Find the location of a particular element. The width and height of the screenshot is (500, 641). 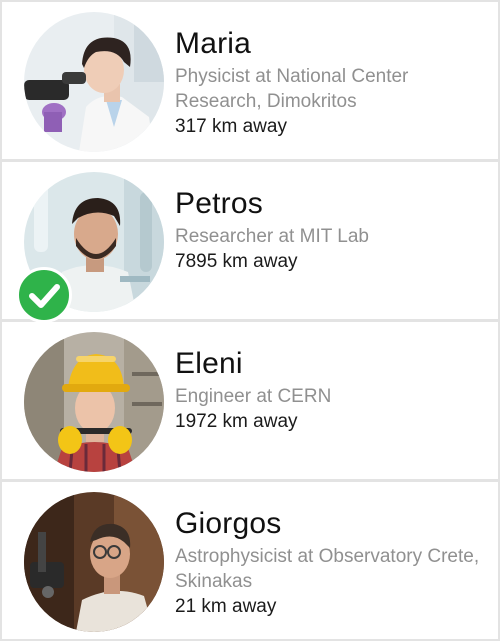

scientist-microscope-photo is located at coordinates (94, 82).